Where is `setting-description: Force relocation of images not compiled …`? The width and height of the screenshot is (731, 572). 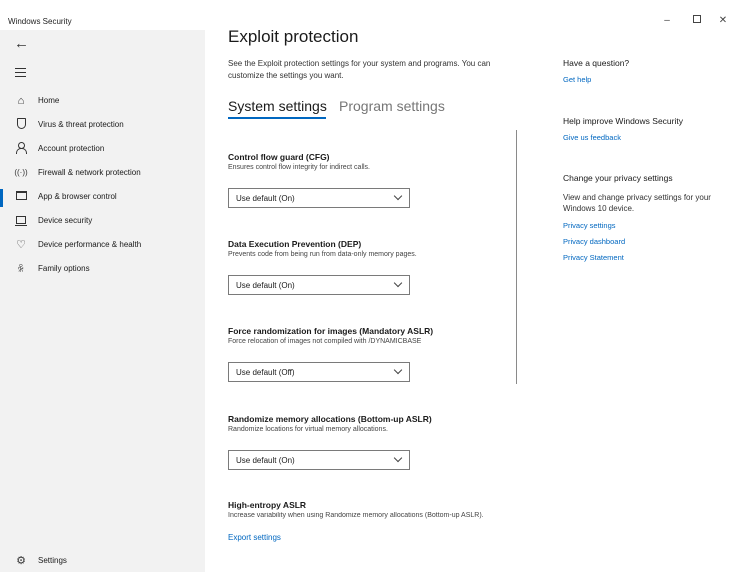 setting-description: Force relocation of images not compiled … is located at coordinates (325, 341).